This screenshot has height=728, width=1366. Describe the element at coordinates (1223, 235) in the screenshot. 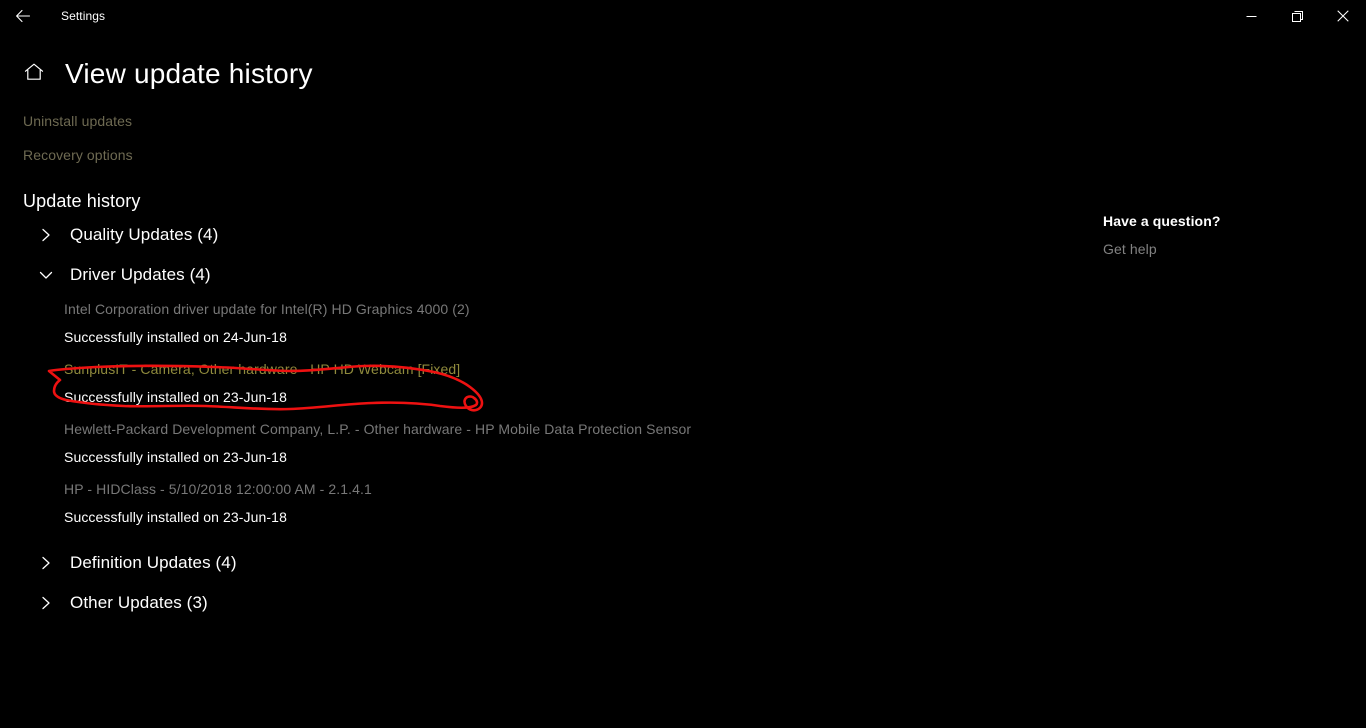

I see `help-panel: Have a question? Get help` at that location.